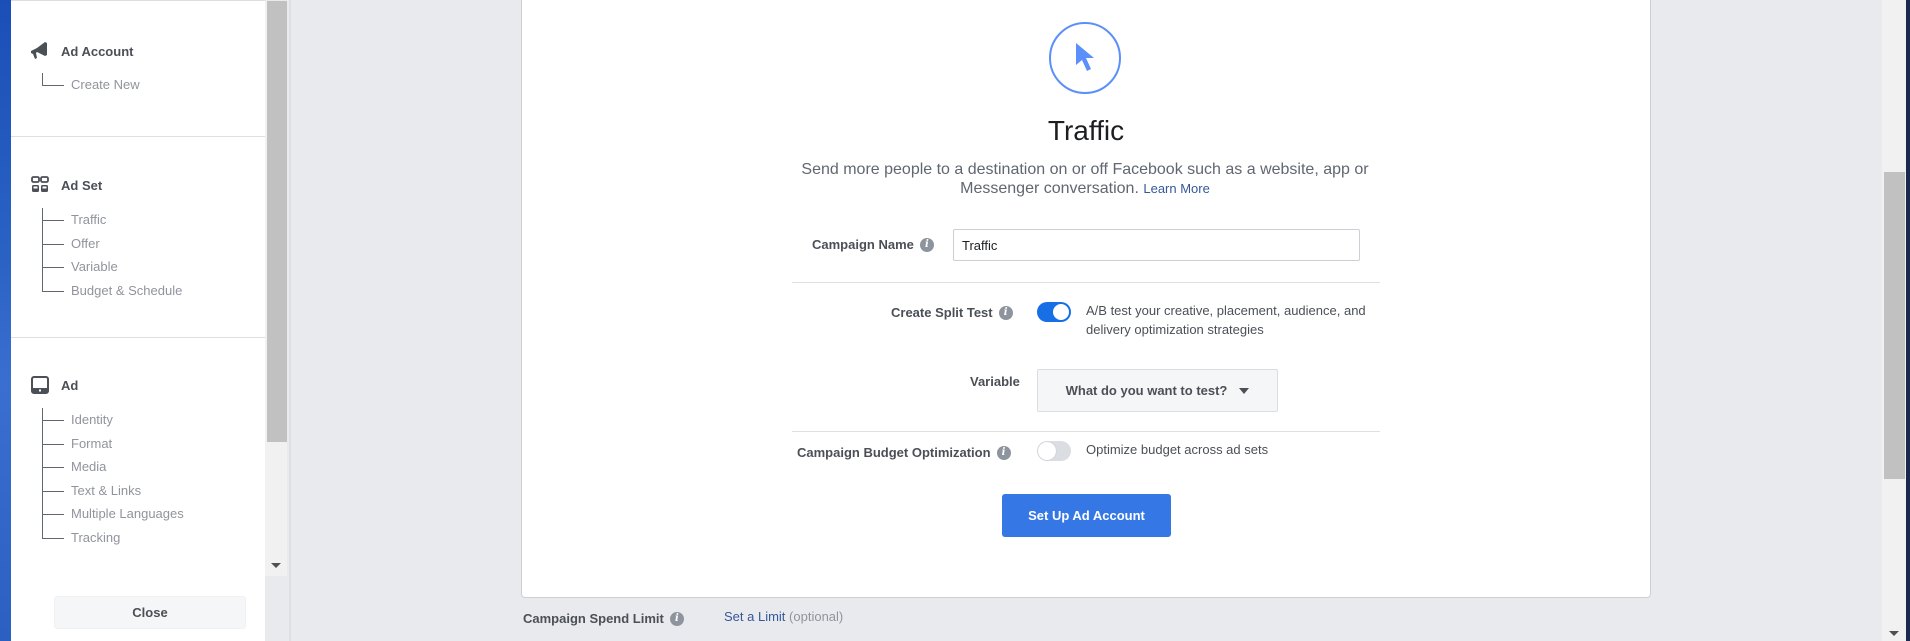 This screenshot has width=1910, height=641. Describe the element at coordinates (113, 467) in the screenshot. I see `sidebar-item-media: Media` at that location.